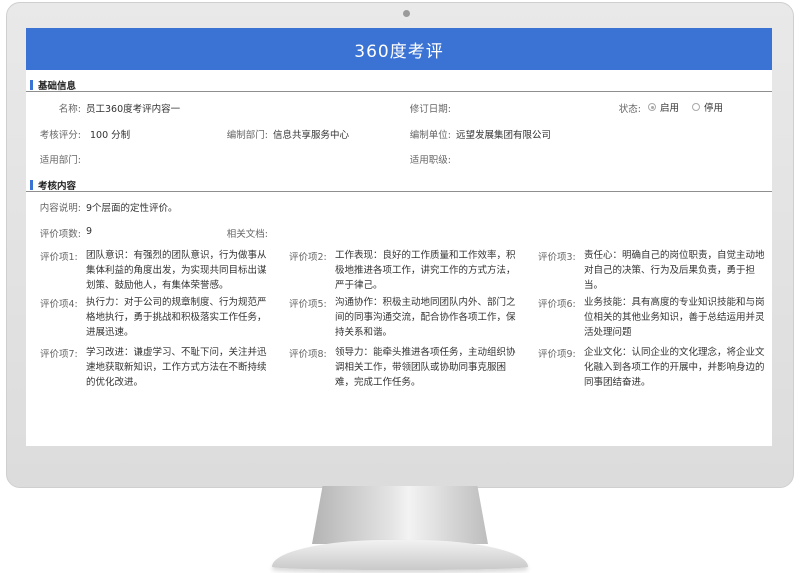  Describe the element at coordinates (132, 208) in the screenshot. I see `desc-value: 9个层面的定性评价。` at that location.